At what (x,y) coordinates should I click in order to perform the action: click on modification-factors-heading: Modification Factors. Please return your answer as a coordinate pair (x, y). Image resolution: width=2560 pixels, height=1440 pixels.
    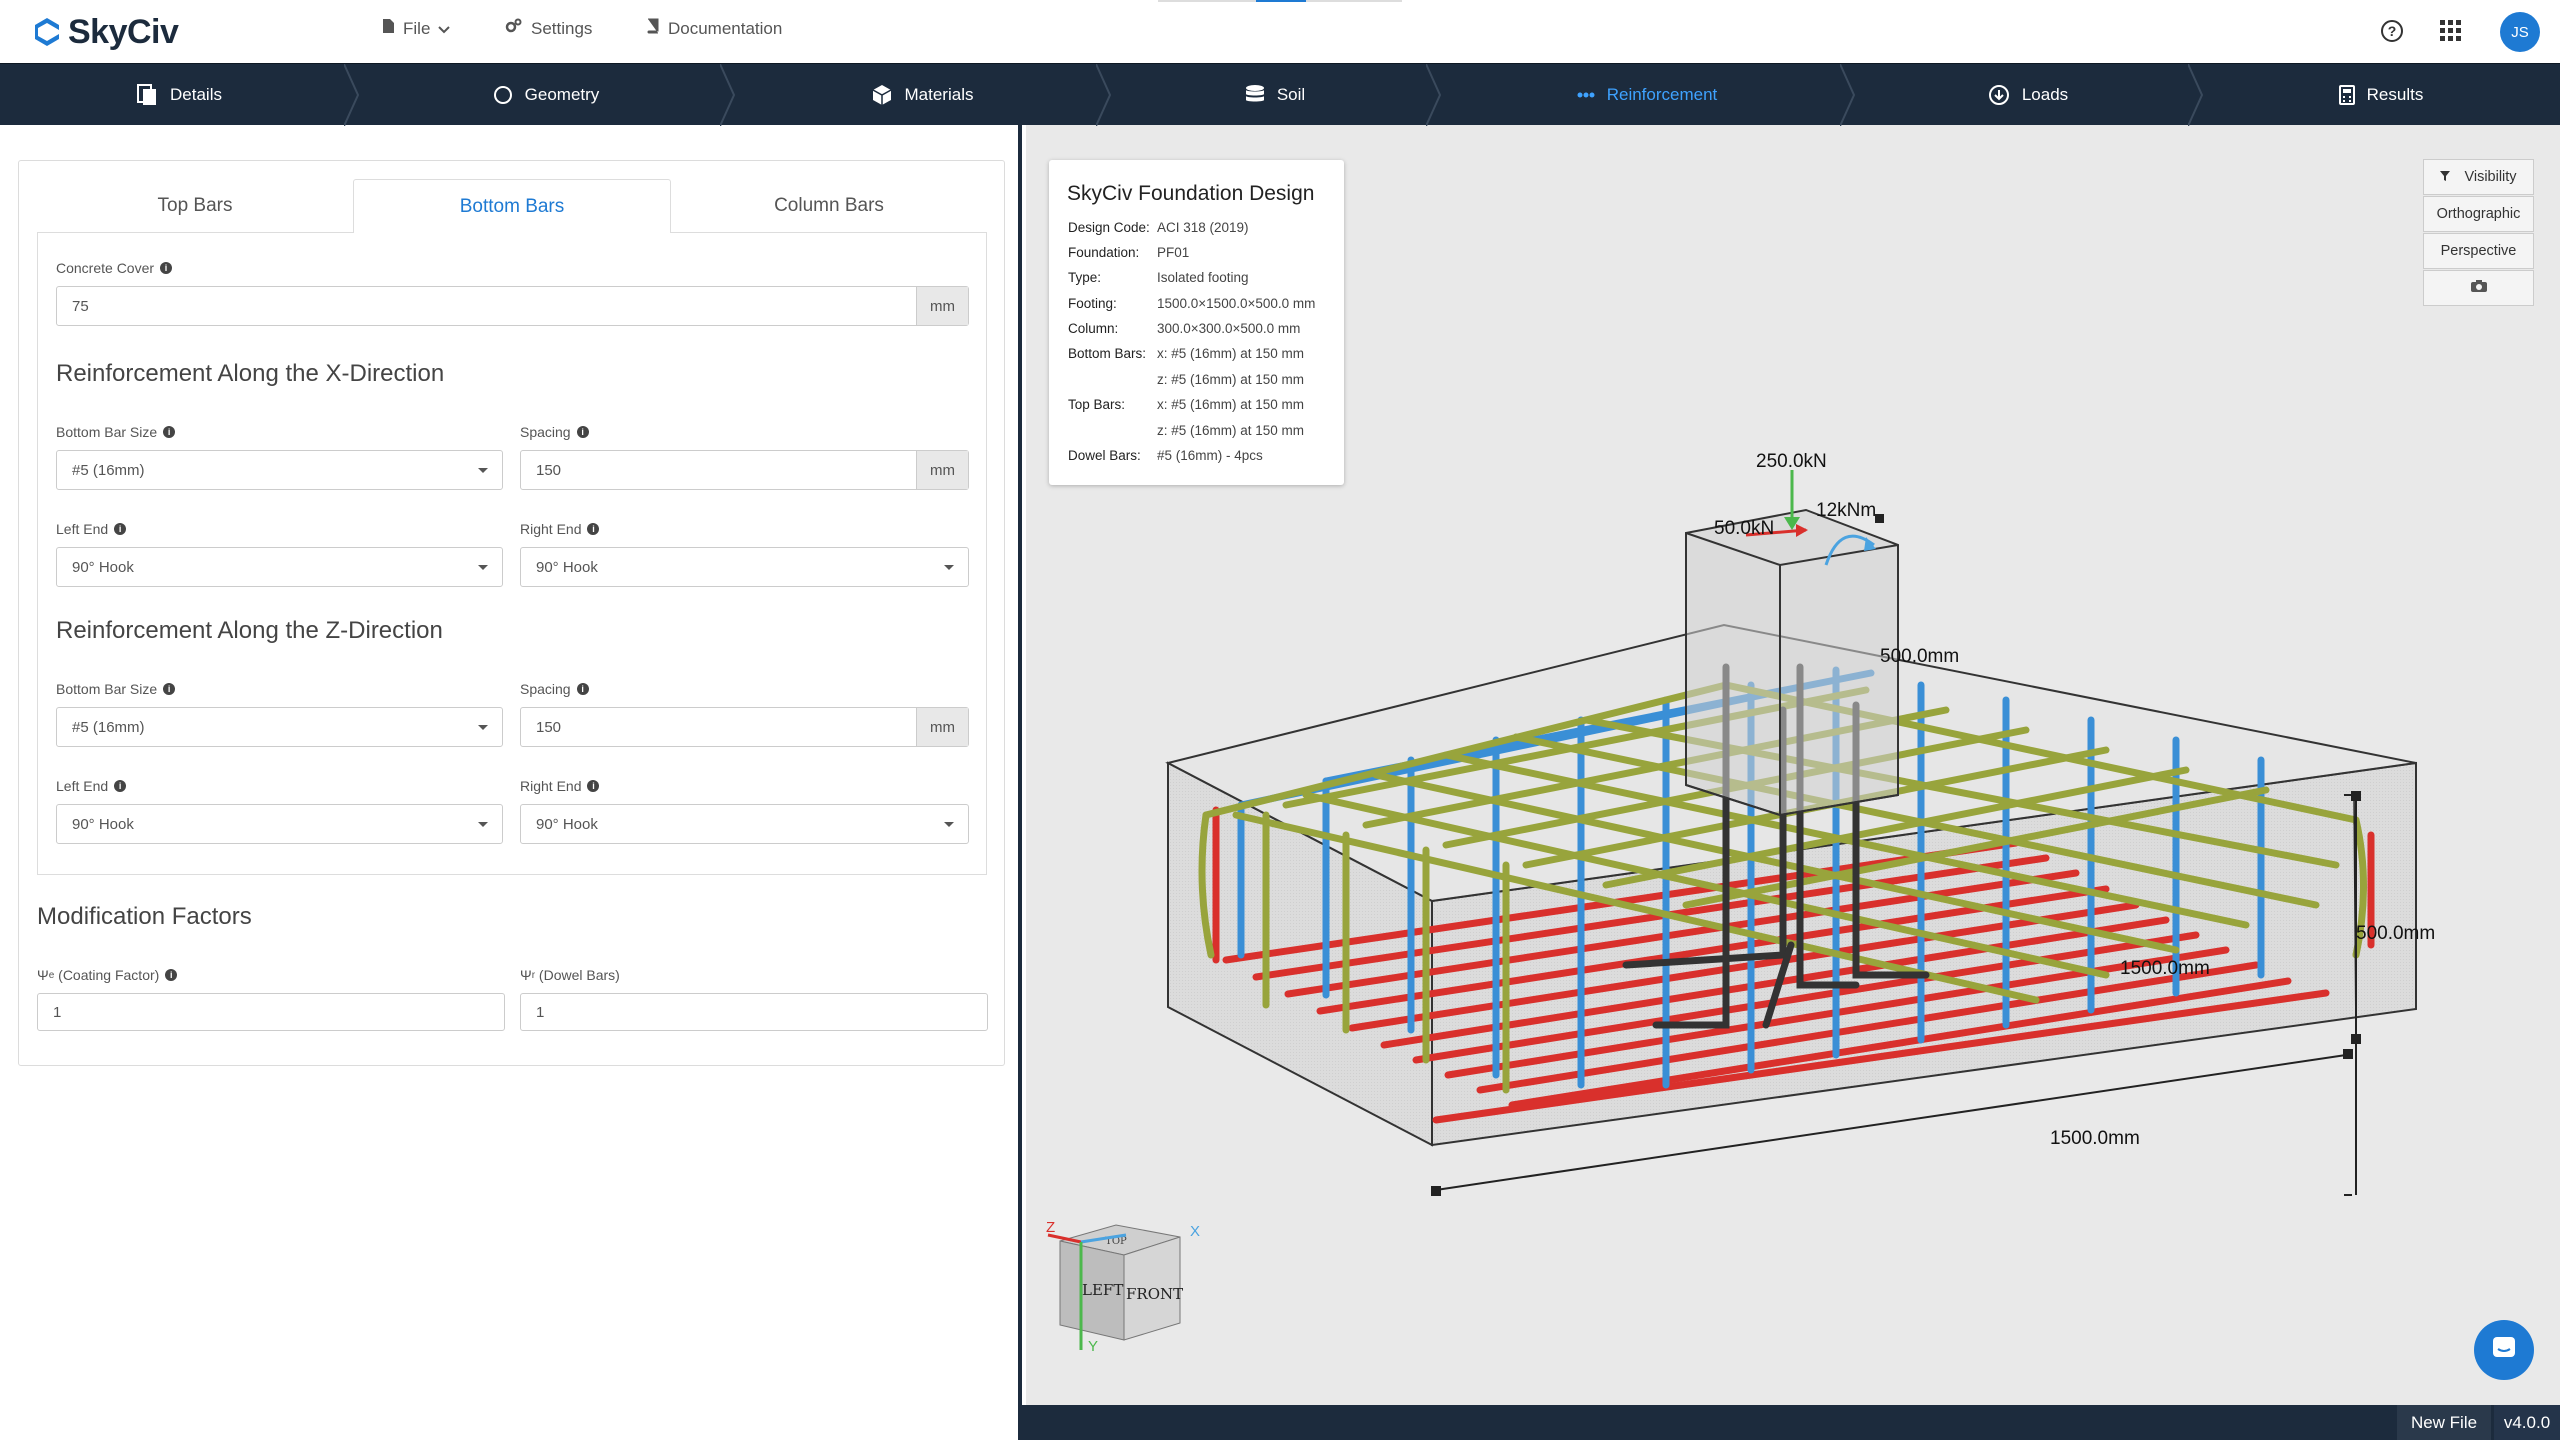
    Looking at the image, I should click on (144, 916).